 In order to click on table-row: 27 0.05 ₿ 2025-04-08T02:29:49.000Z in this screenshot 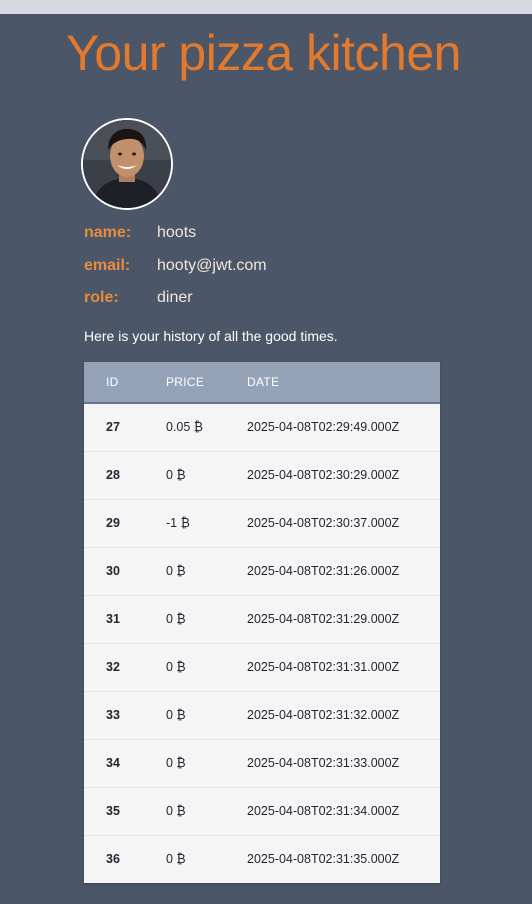, I will do `click(262, 428)`.